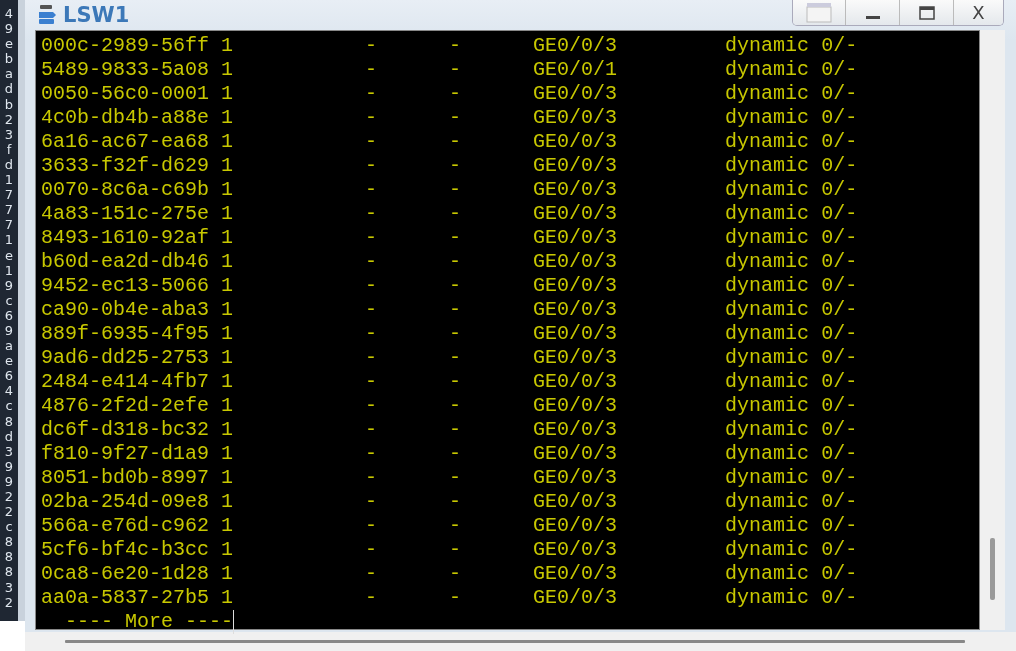 This screenshot has width=1016, height=651. Describe the element at coordinates (125, 382) in the screenshot. I see `terminal-text: 2484-e414-4fb7` at that location.